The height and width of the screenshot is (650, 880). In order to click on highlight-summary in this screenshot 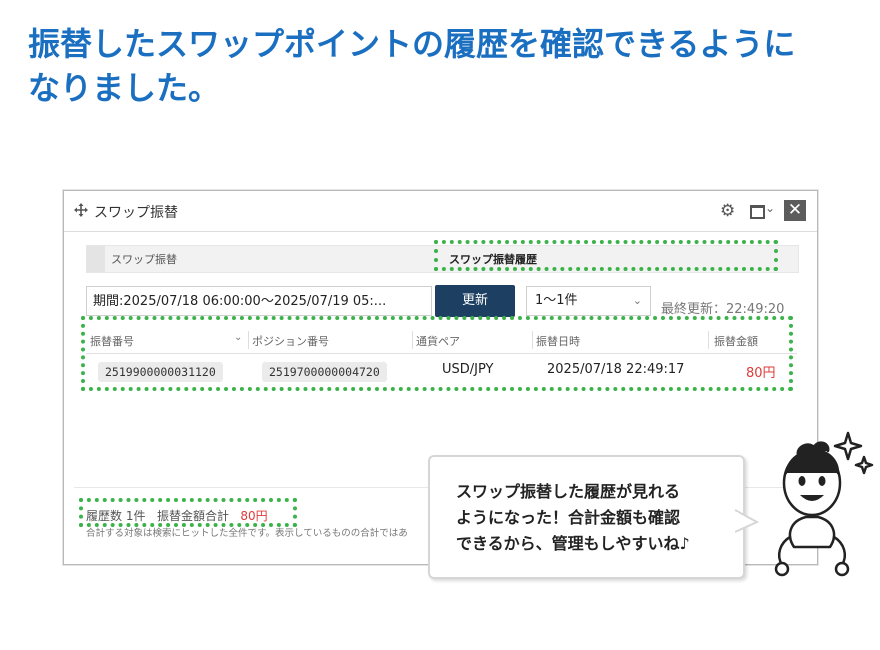, I will do `click(188, 512)`.